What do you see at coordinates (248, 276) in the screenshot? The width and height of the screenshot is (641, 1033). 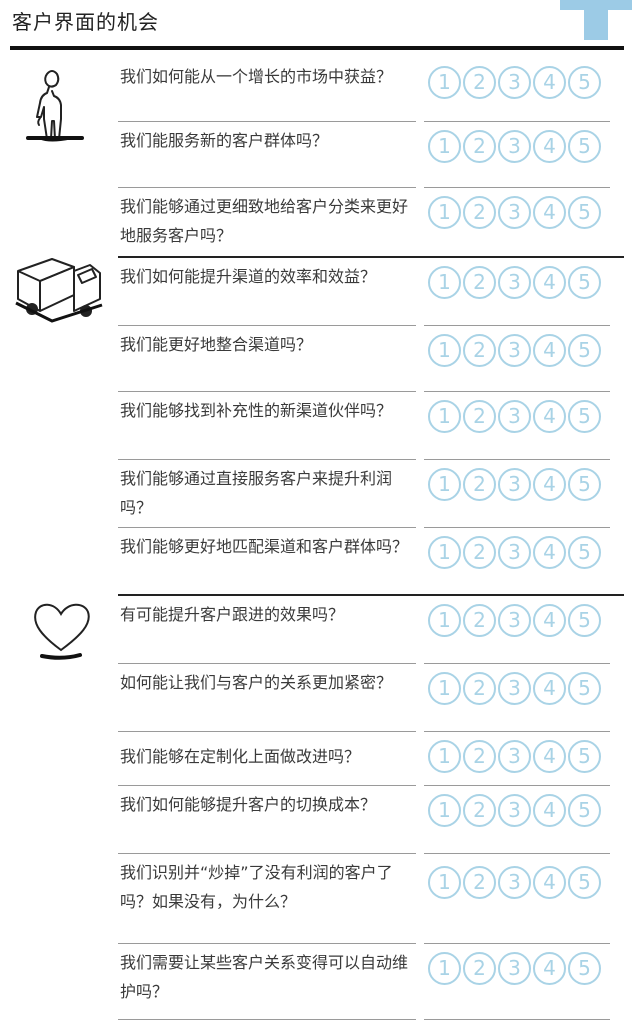 I see `question-text: 我们如何能提升渠道的效率和效益？` at bounding box center [248, 276].